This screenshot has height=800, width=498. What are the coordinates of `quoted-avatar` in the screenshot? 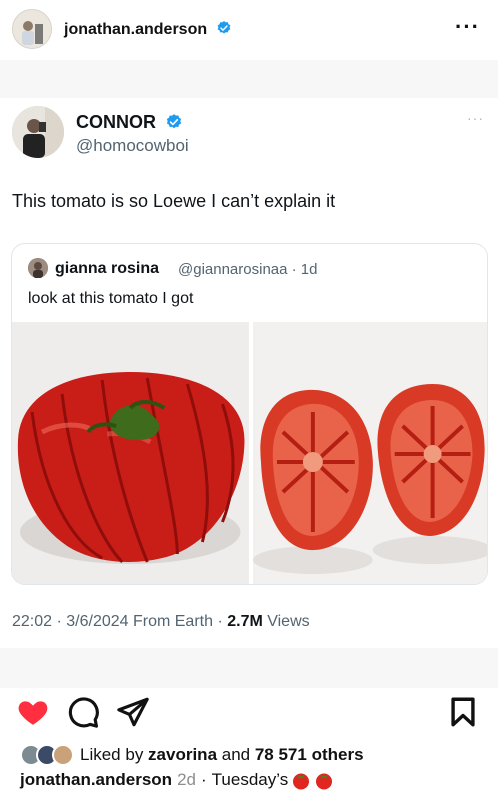 It's located at (38, 268).